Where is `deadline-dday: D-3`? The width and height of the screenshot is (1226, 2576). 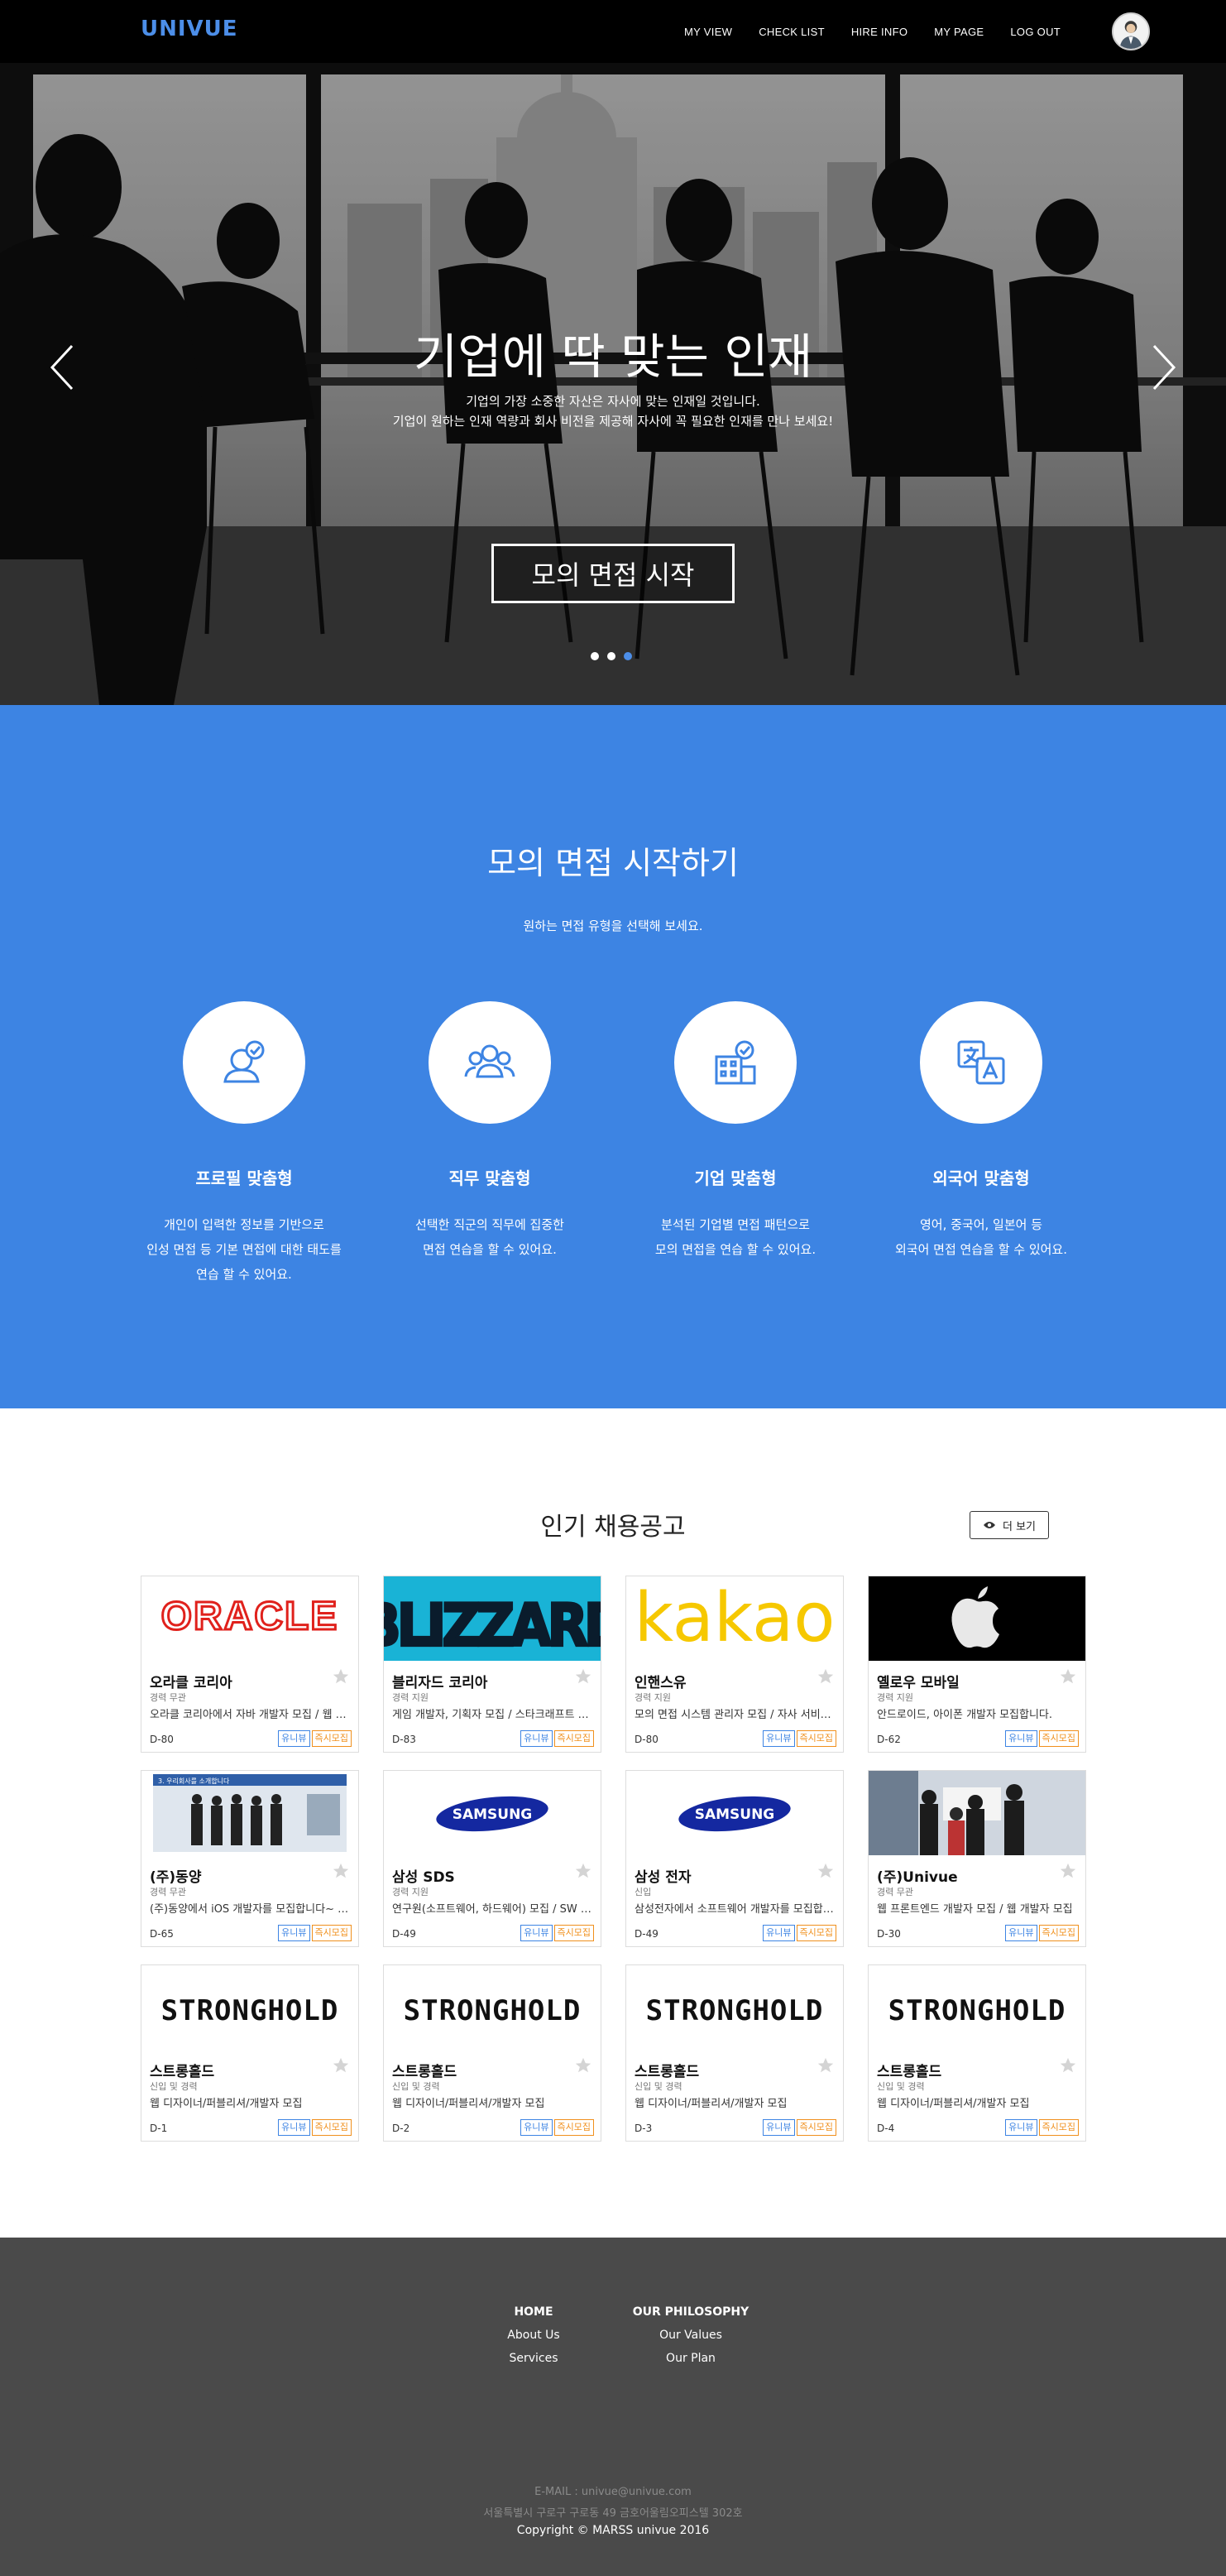 deadline-dday: D-3 is located at coordinates (644, 2129).